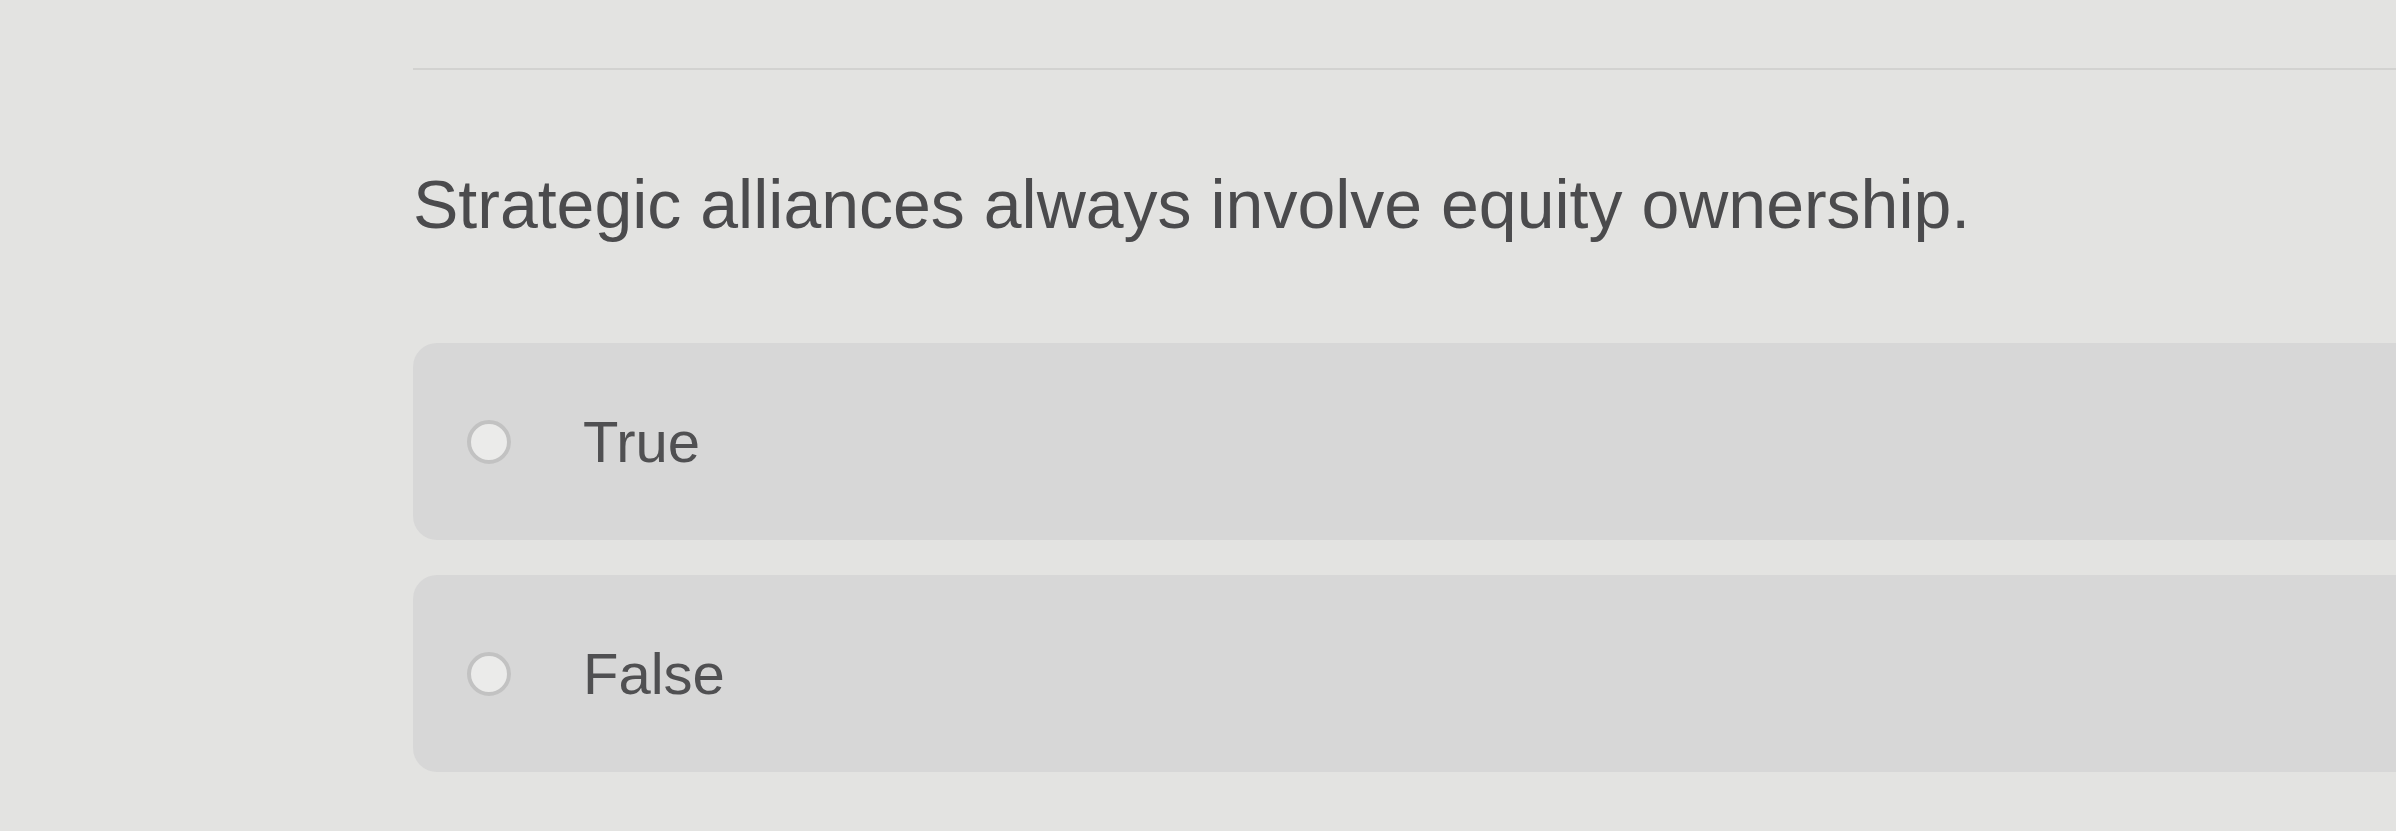 This screenshot has height=831, width=2396. What do you see at coordinates (654, 673) in the screenshot?
I see `option-label: False` at bounding box center [654, 673].